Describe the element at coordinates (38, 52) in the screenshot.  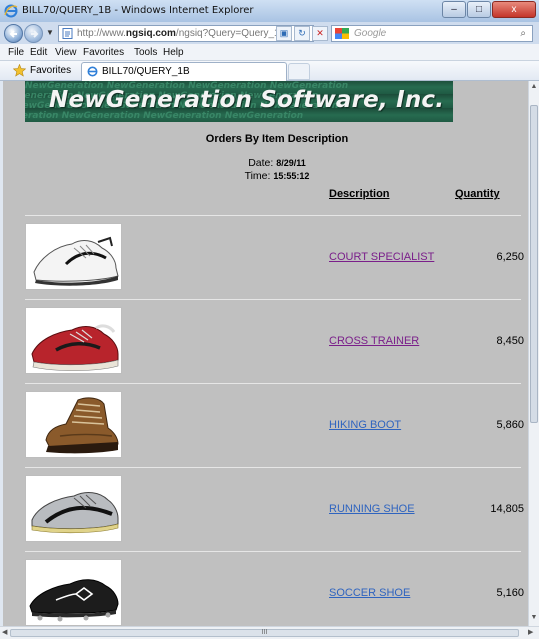
I see `menu-edit: Edit` at that location.